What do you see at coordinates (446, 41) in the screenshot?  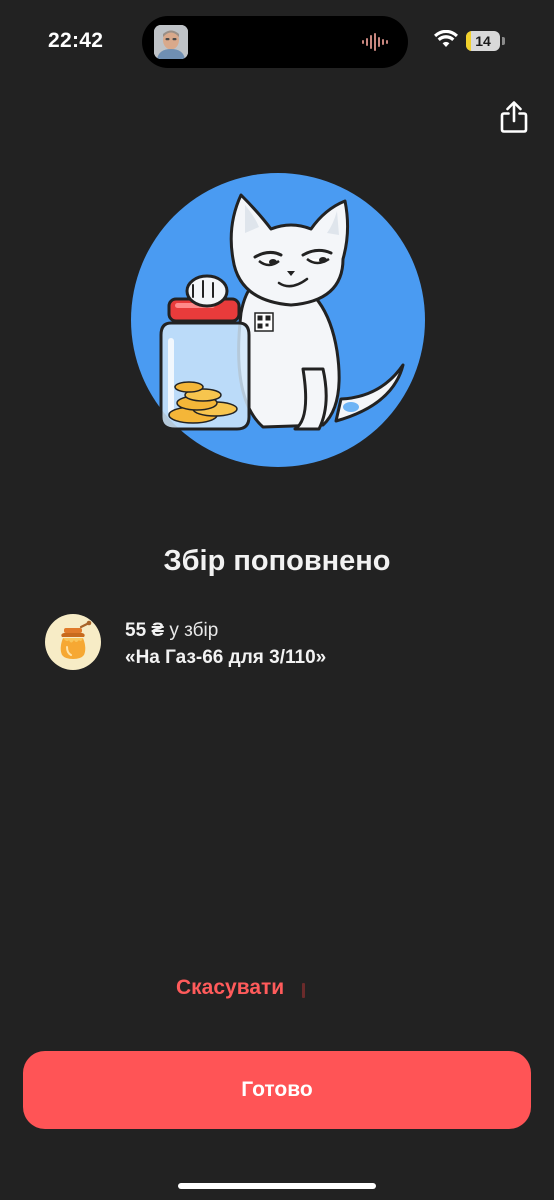 I see `wifi-icon` at bounding box center [446, 41].